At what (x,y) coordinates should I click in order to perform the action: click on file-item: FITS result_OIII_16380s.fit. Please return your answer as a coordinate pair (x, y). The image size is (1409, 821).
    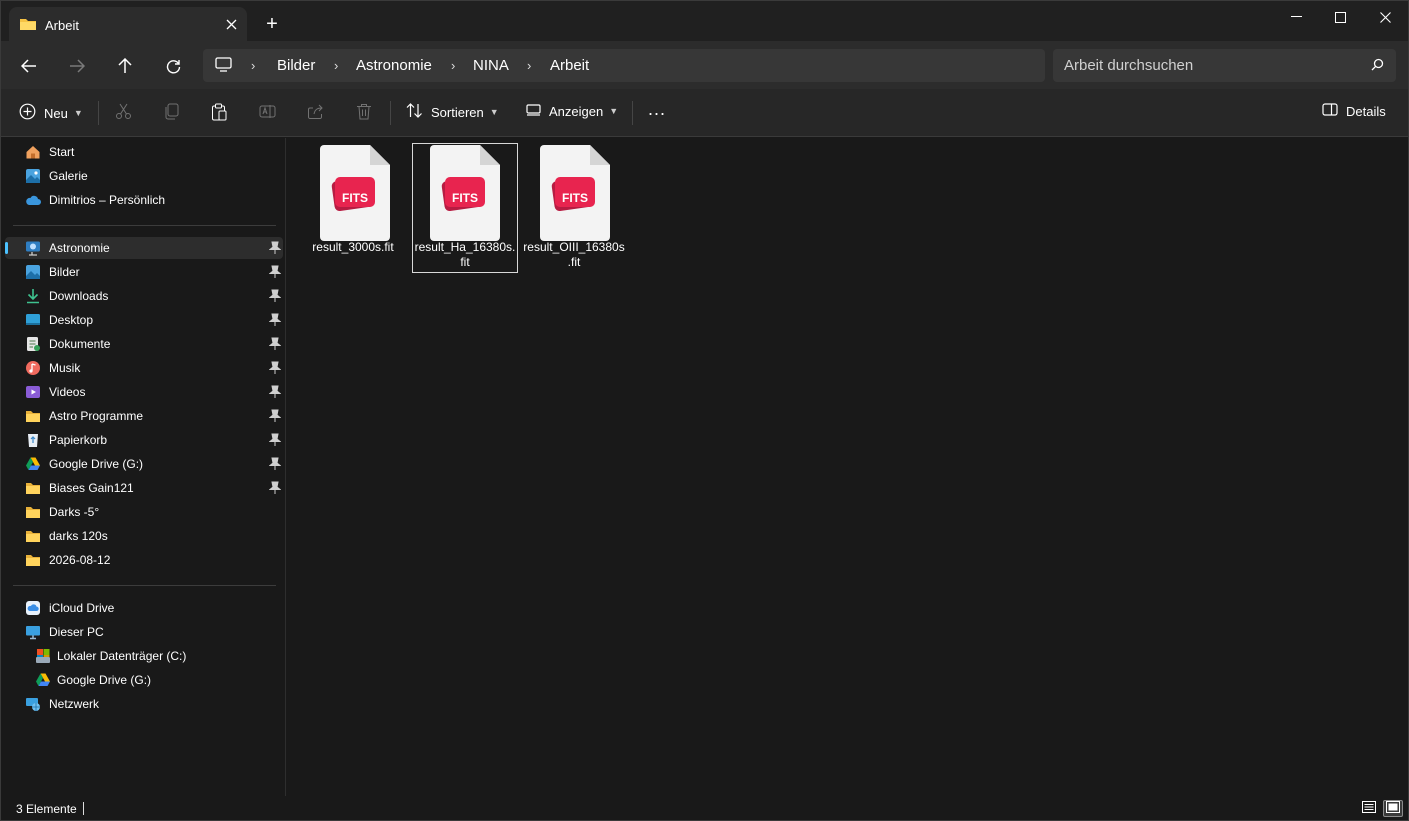
    Looking at the image, I should click on (575, 208).